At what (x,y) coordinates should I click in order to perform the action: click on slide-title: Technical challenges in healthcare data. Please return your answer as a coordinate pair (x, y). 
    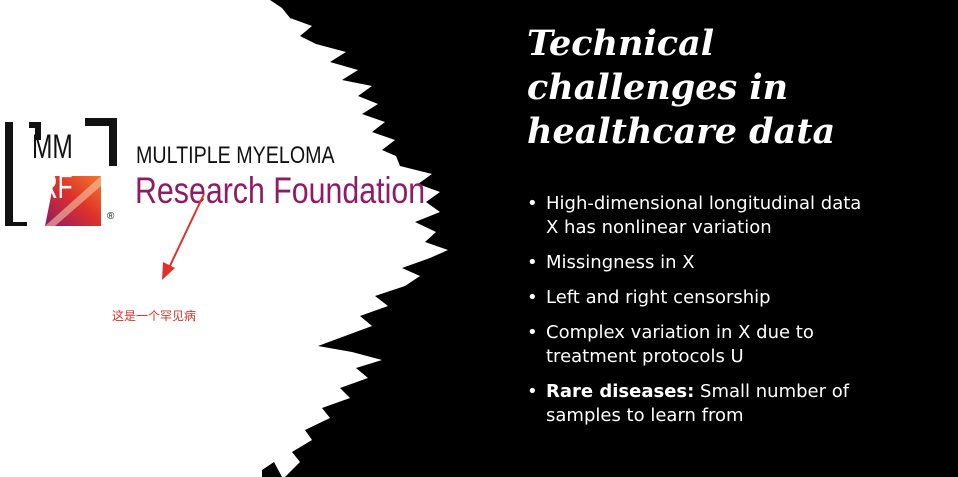
    Looking at the image, I should click on (681, 88).